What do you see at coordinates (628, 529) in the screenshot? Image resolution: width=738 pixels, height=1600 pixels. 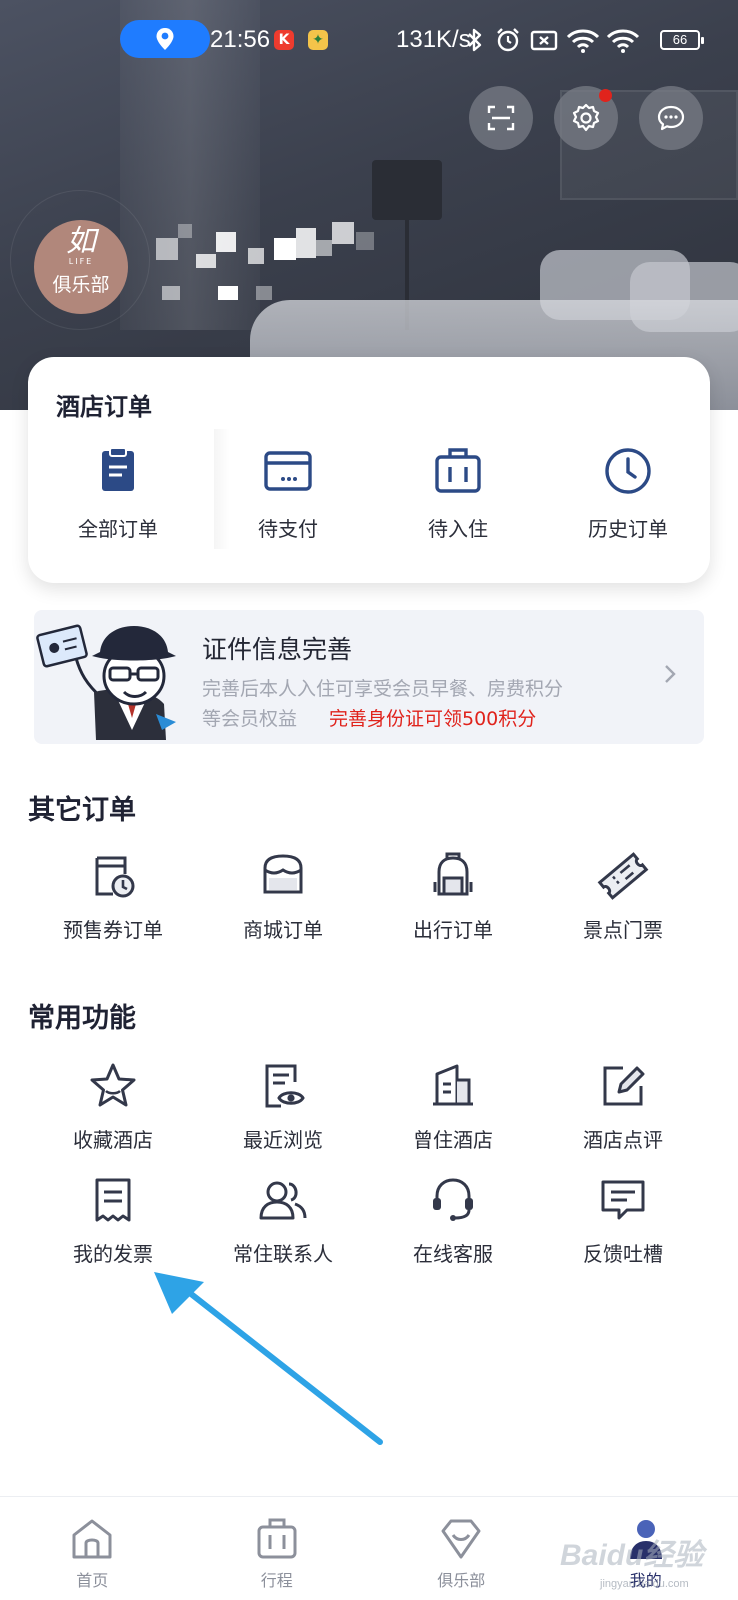 I see `order-history-label: 历史订单` at bounding box center [628, 529].